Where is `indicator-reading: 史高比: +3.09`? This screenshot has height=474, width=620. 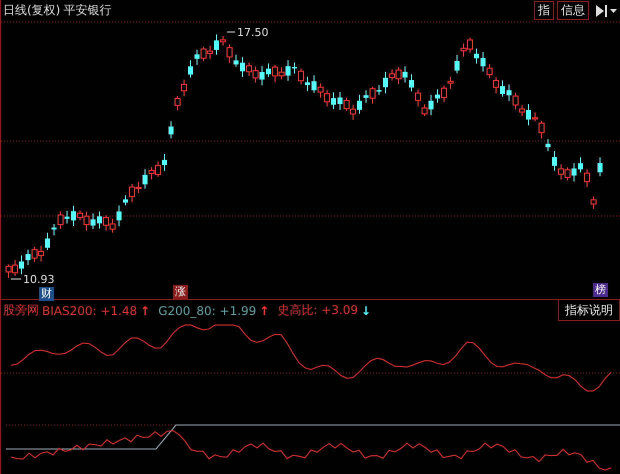 indicator-reading: 史高比: +3.09 is located at coordinates (317, 310).